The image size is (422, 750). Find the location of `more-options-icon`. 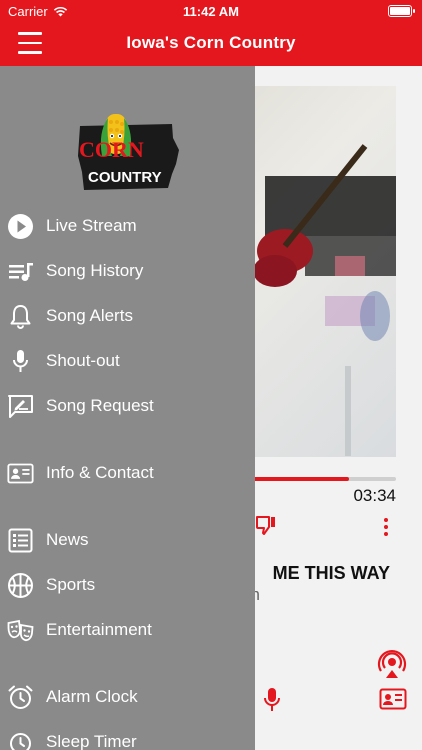

more-options-icon is located at coordinates (386, 527).